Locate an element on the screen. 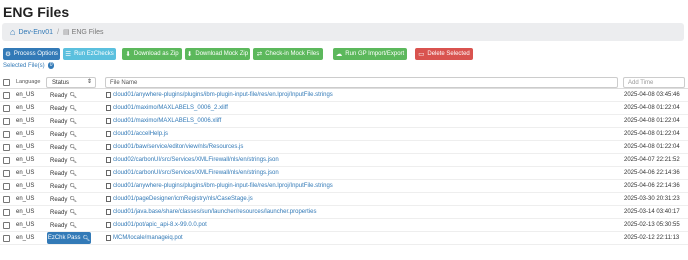 This screenshot has height=260, width=688. home-icon: ⌂ is located at coordinates (12, 32).